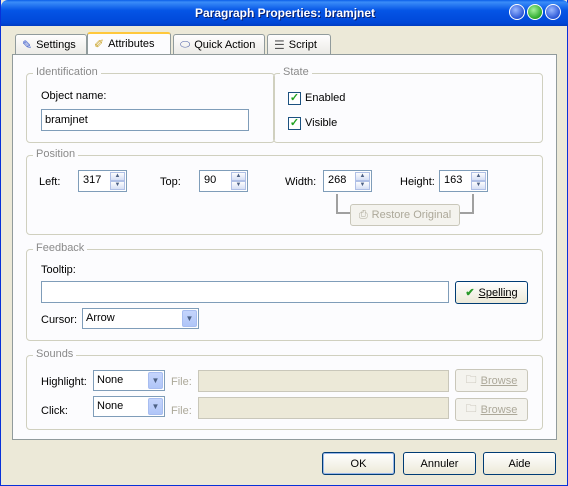 The width and height of the screenshot is (568, 486). Describe the element at coordinates (150, 104) in the screenshot. I see `identification-group: Identification Object name: bramjnet` at that location.